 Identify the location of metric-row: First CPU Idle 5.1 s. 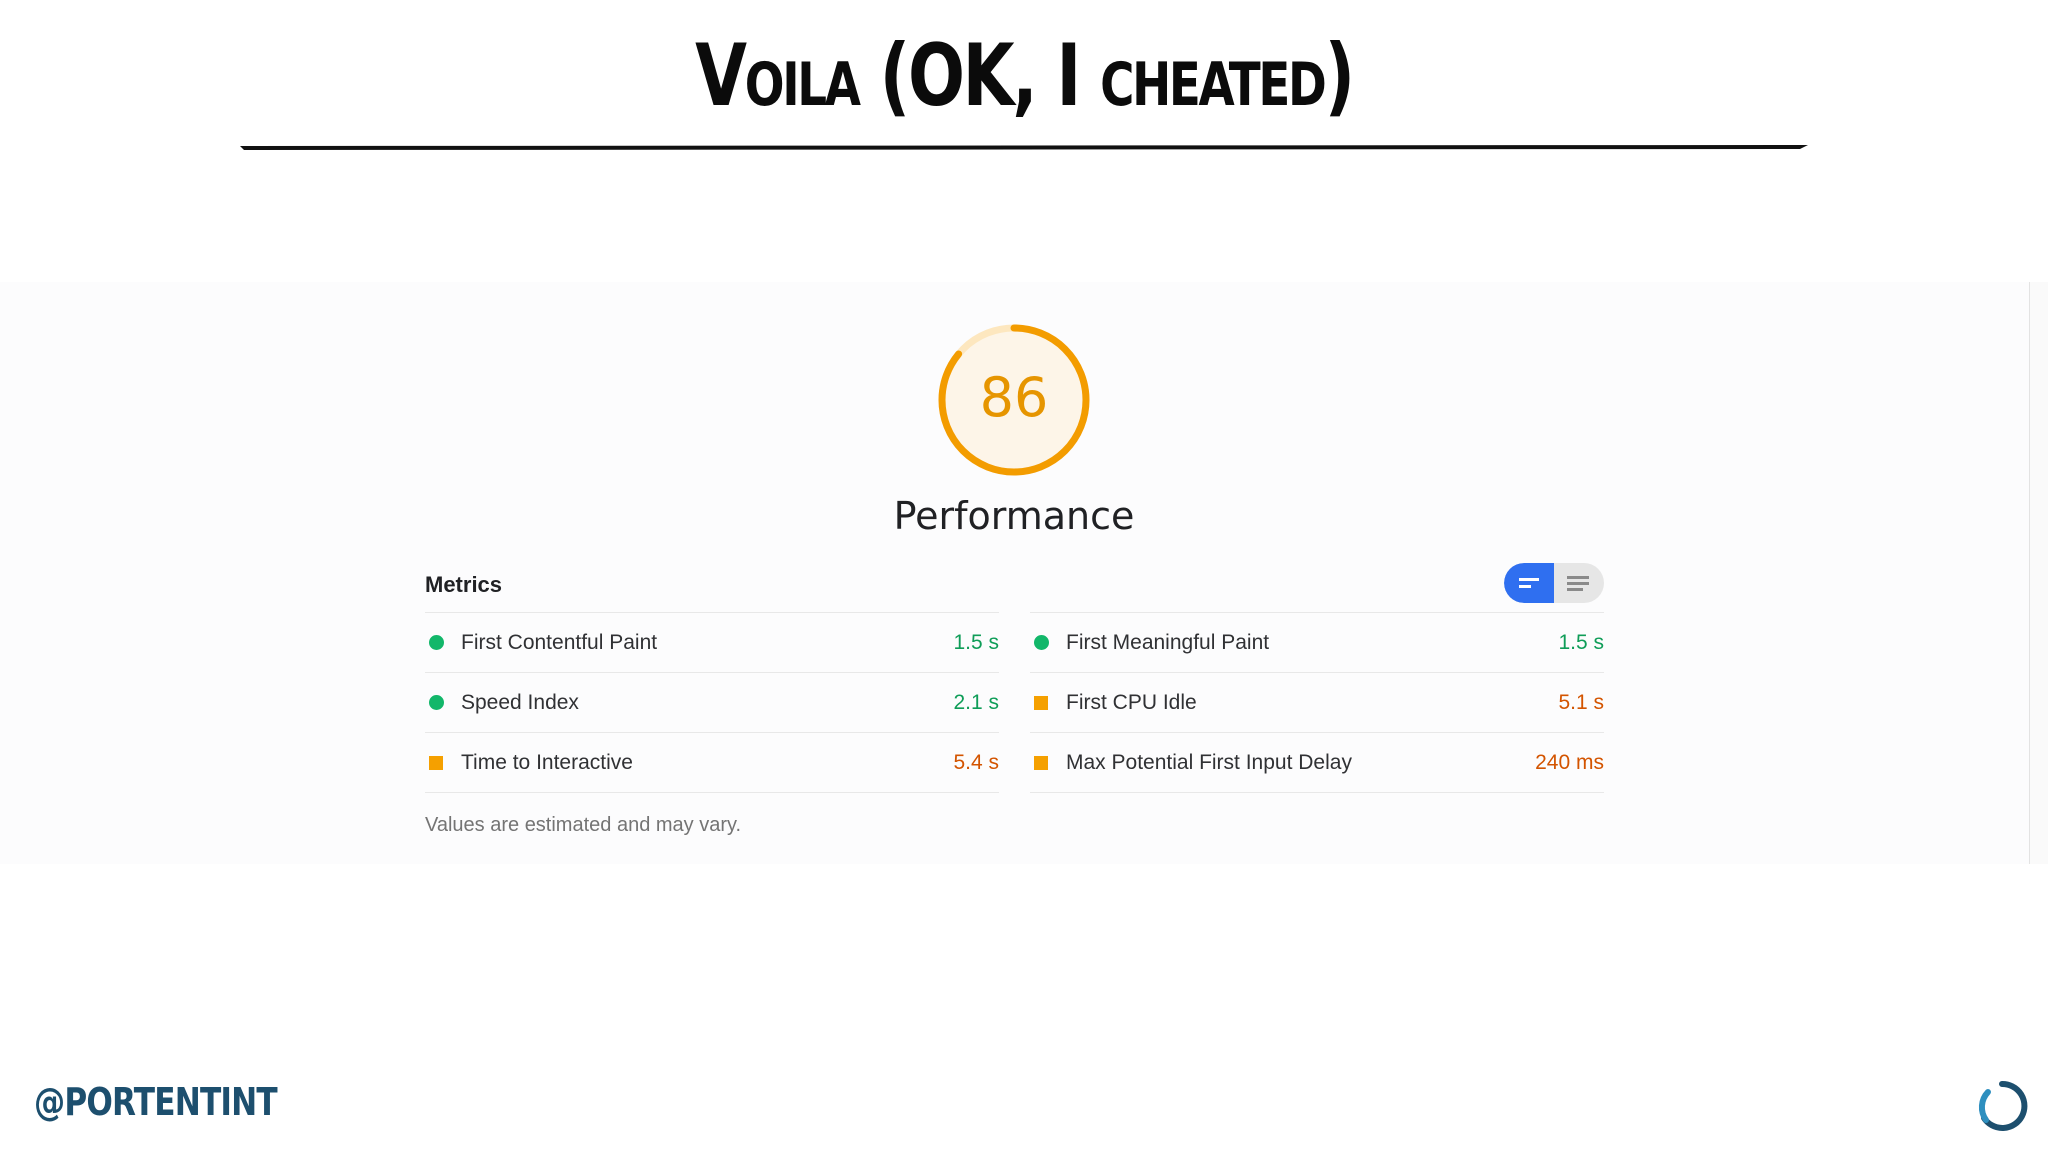
(1317, 702).